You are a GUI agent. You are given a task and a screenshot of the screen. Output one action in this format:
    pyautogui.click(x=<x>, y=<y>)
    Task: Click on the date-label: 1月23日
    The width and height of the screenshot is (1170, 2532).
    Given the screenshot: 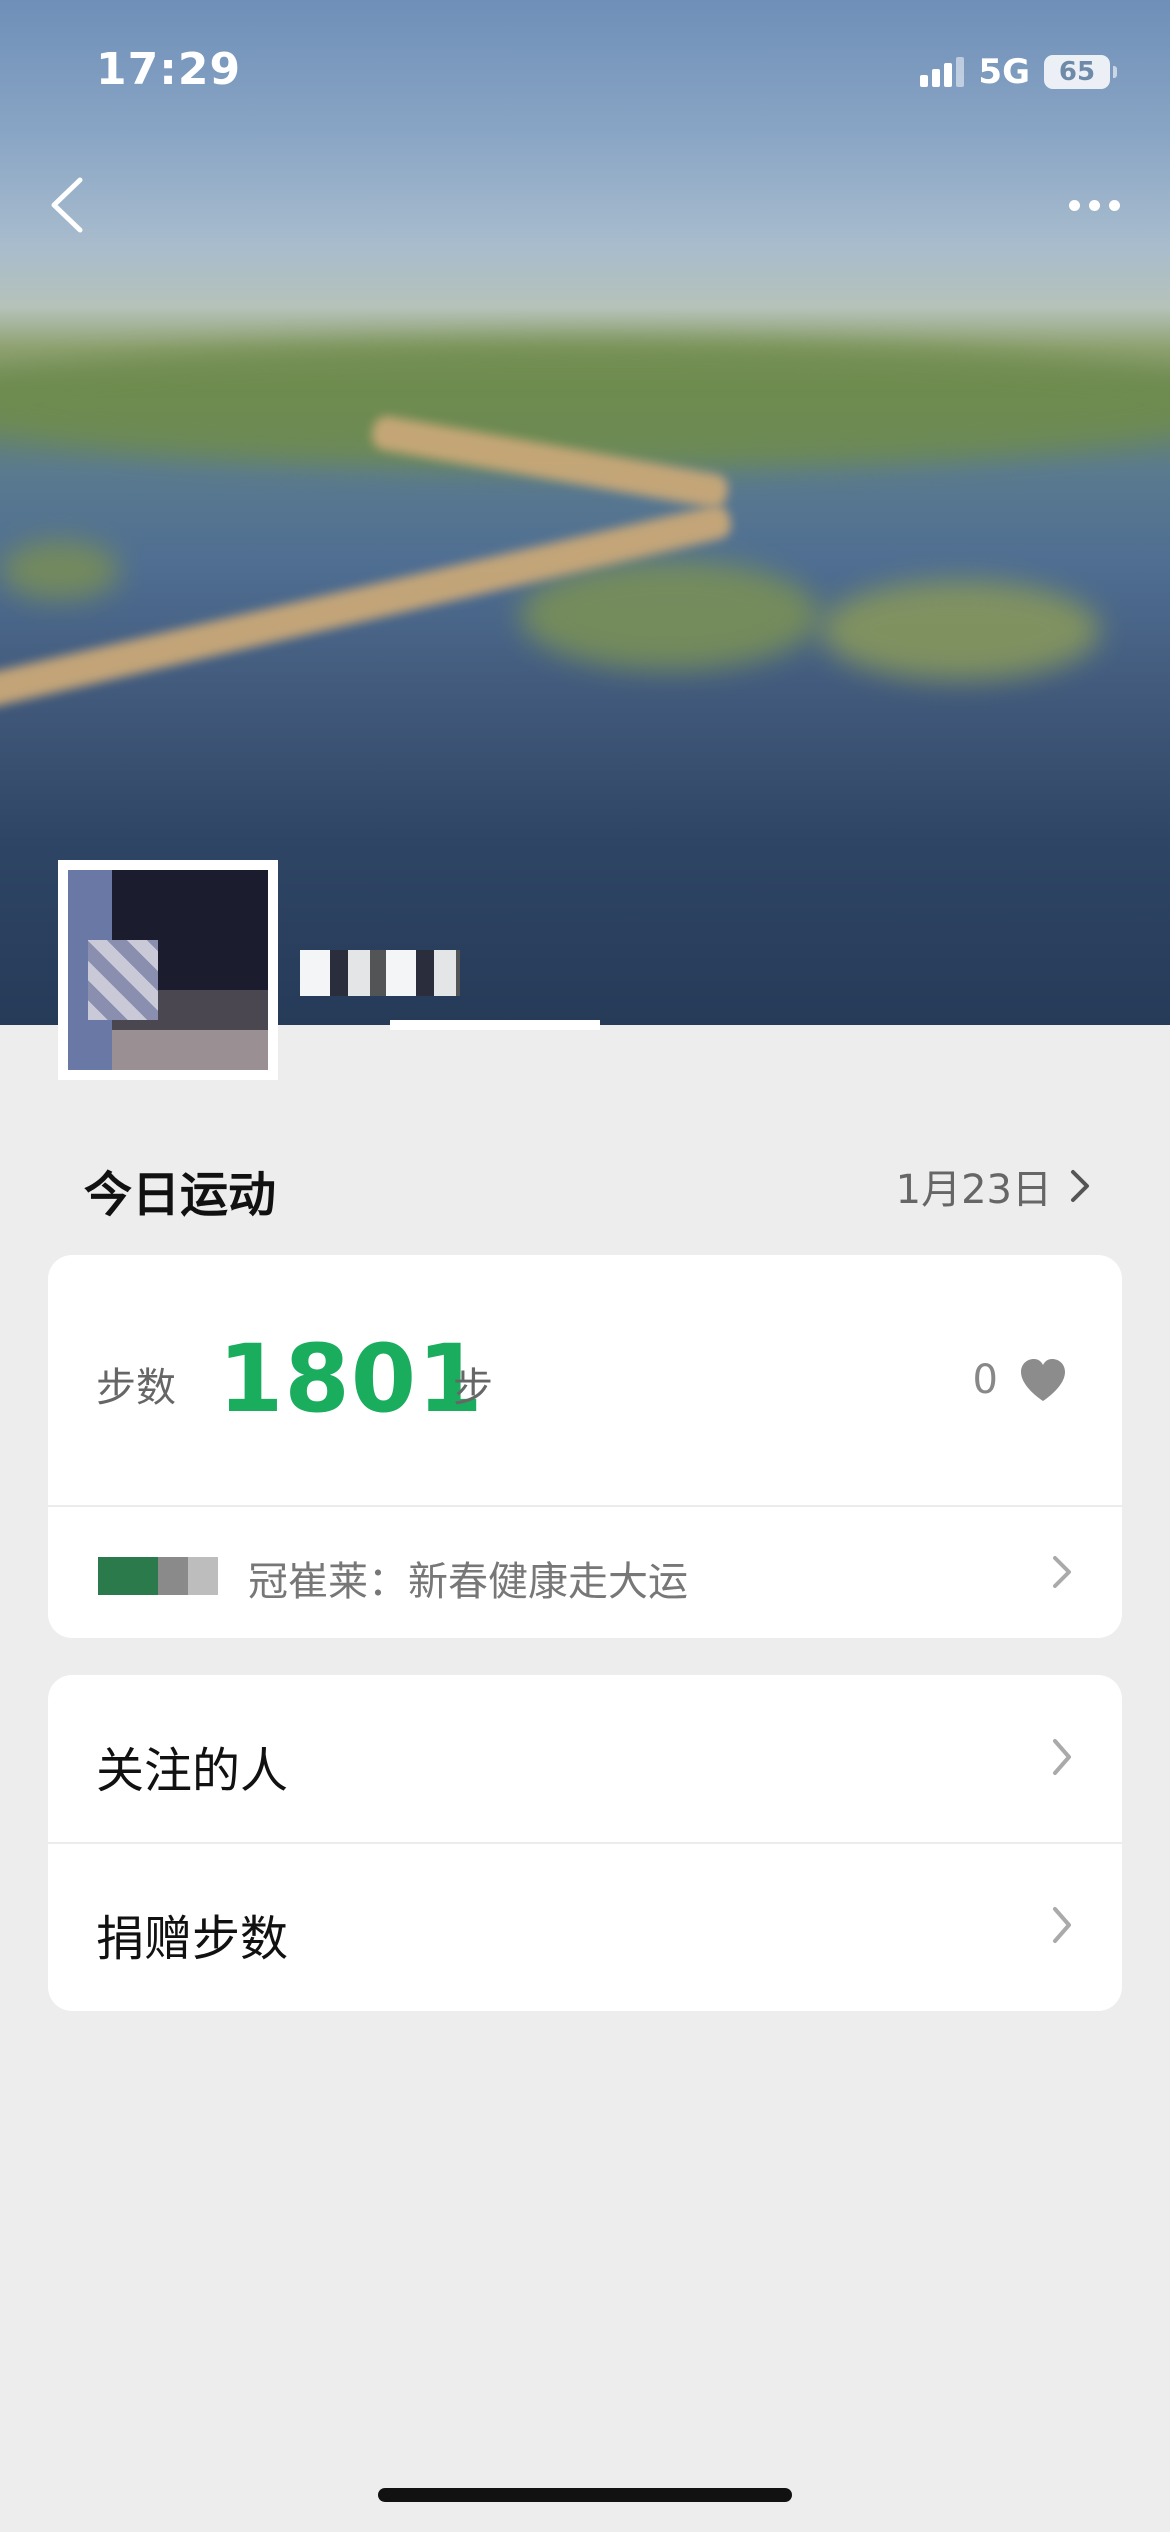 What is the action you would take?
    pyautogui.click(x=973, y=1190)
    